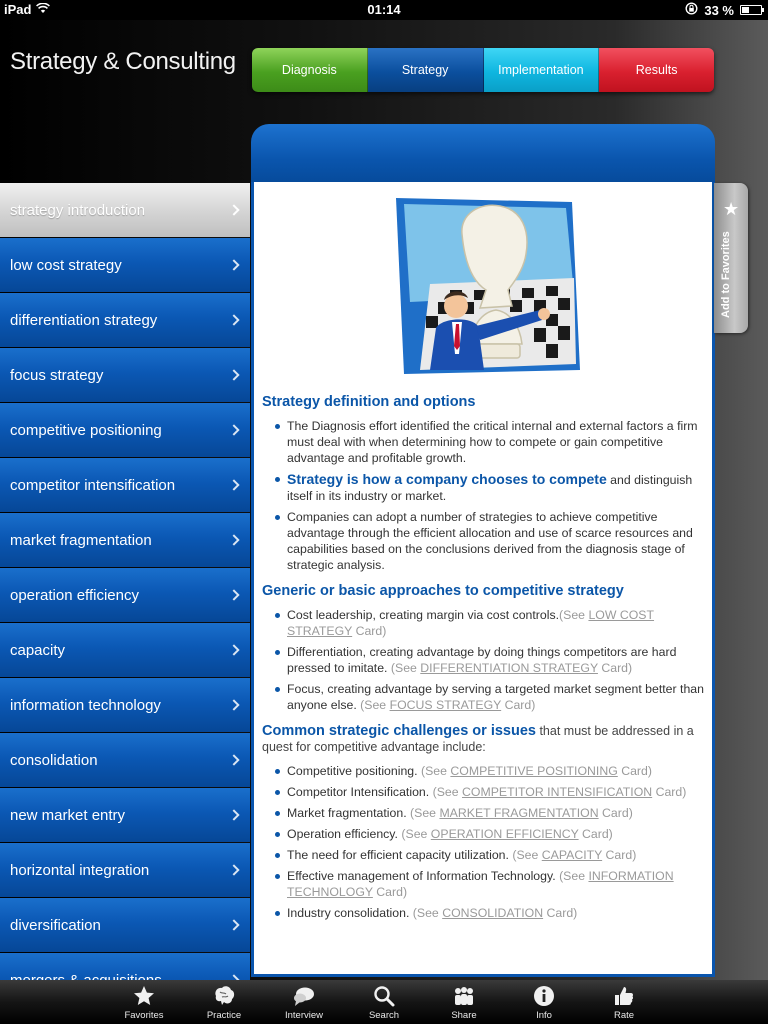  What do you see at coordinates (125, 210) in the screenshot?
I see `sidebar-item-strategy-introduction: strategy introduction` at bounding box center [125, 210].